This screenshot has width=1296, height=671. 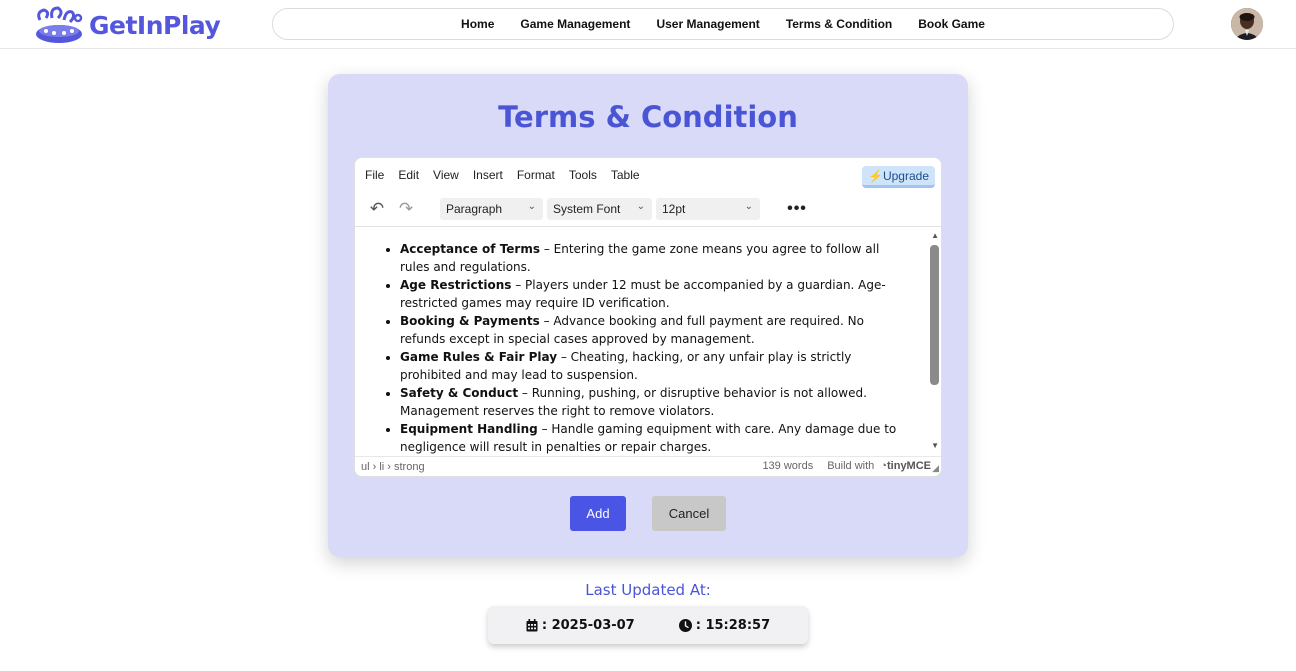 I want to click on updated-time-value: : 15:28:57, so click(x=733, y=625).